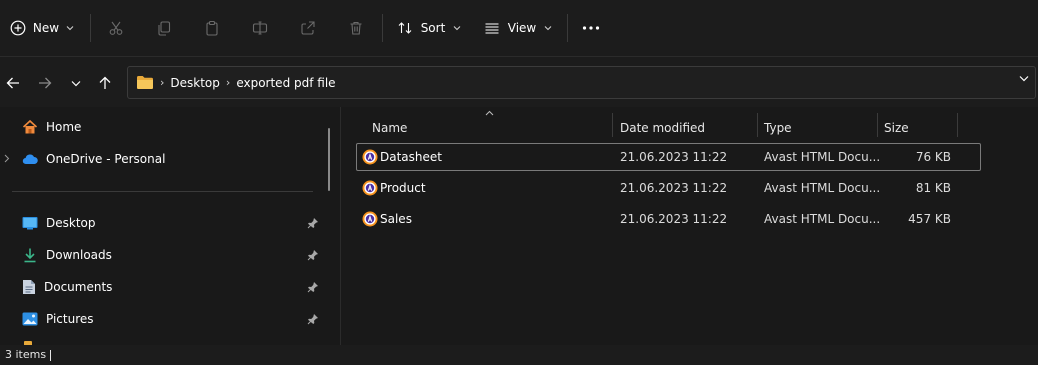 This screenshot has height=365, width=1038. I want to click on arrow-left-icon, so click(13, 83).